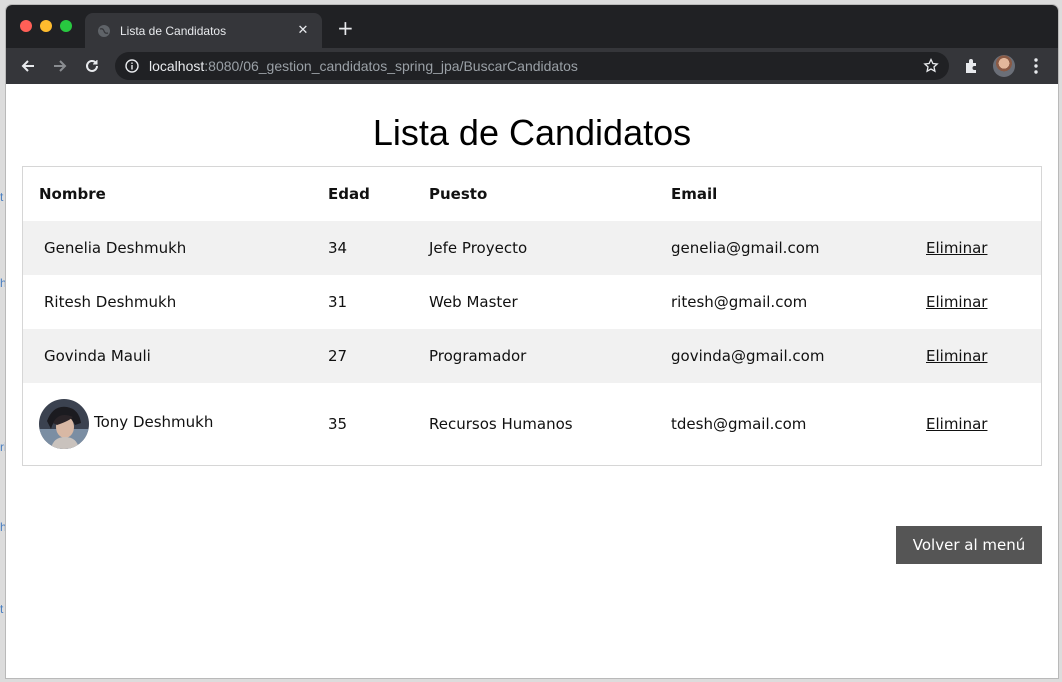 This screenshot has width=1062, height=682. I want to click on new-tab-button: +, so click(345, 28).